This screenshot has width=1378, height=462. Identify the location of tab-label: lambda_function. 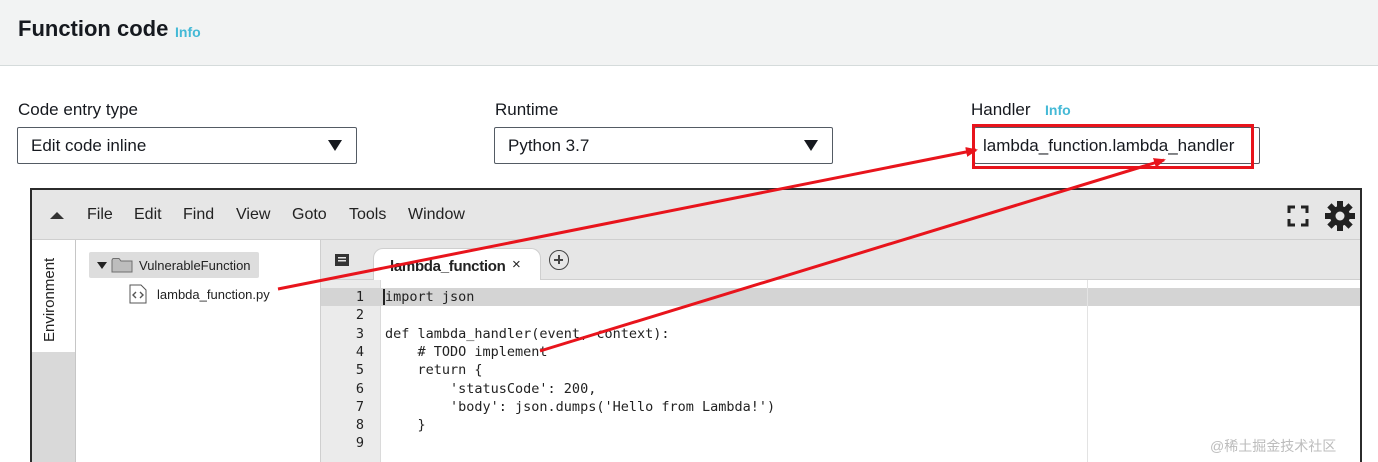
(448, 266).